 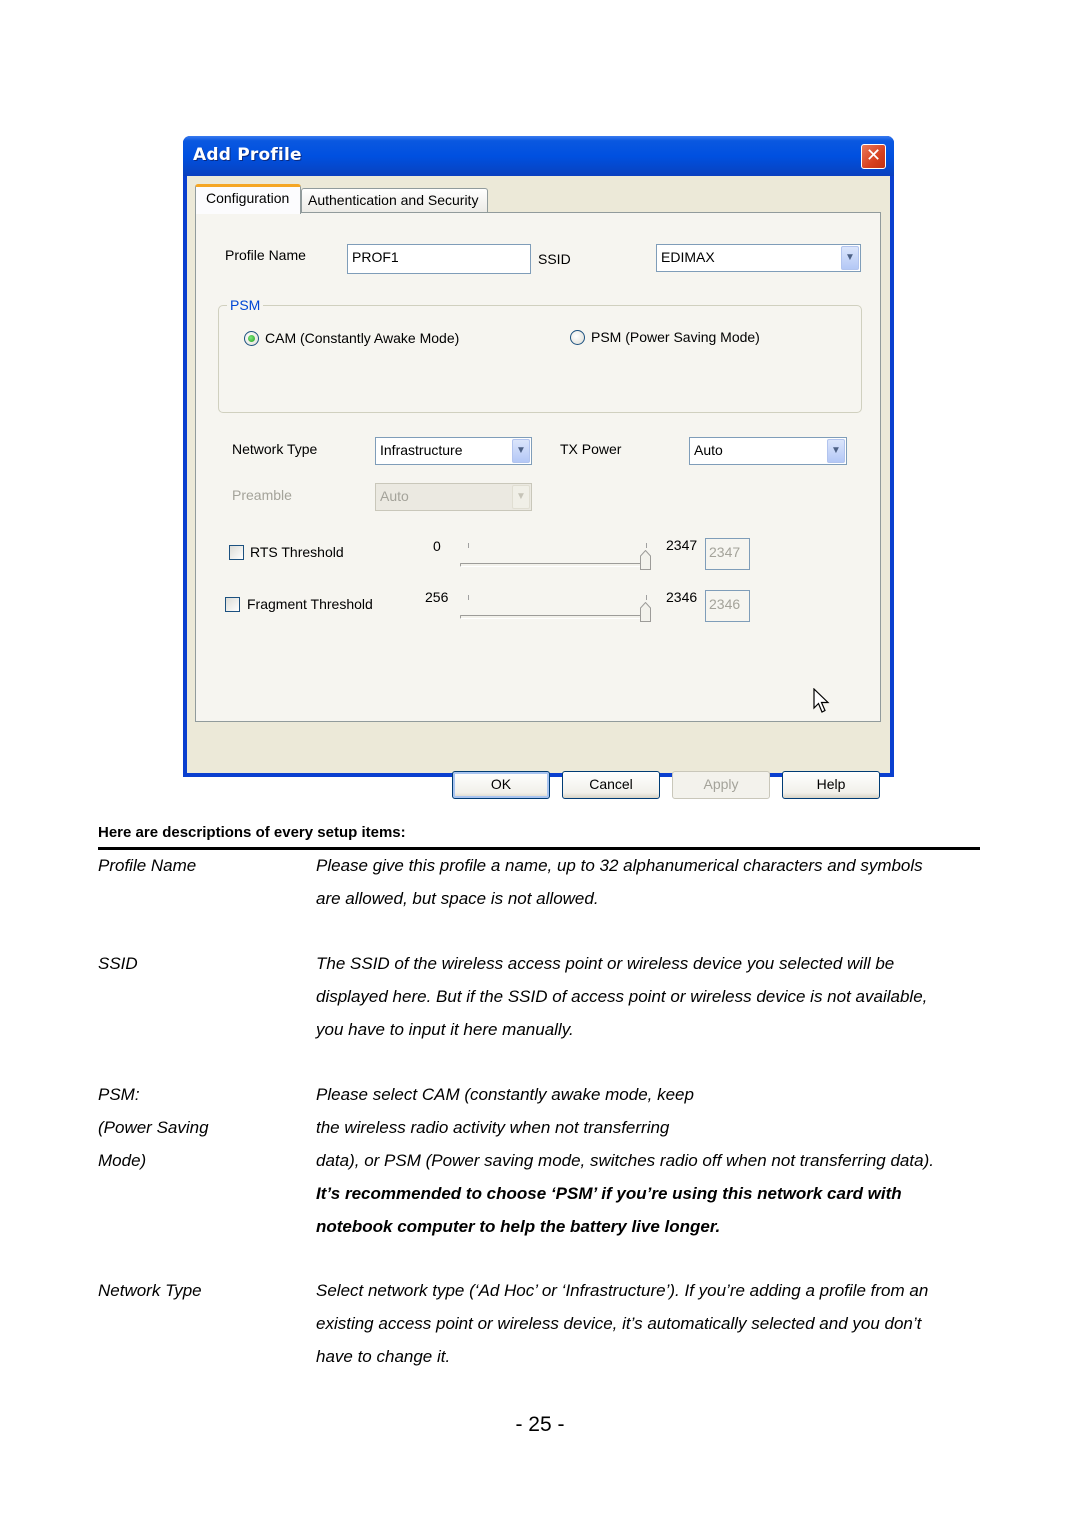 What do you see at coordinates (727, 554) in the screenshot?
I see `rts-value-box: 2347` at bounding box center [727, 554].